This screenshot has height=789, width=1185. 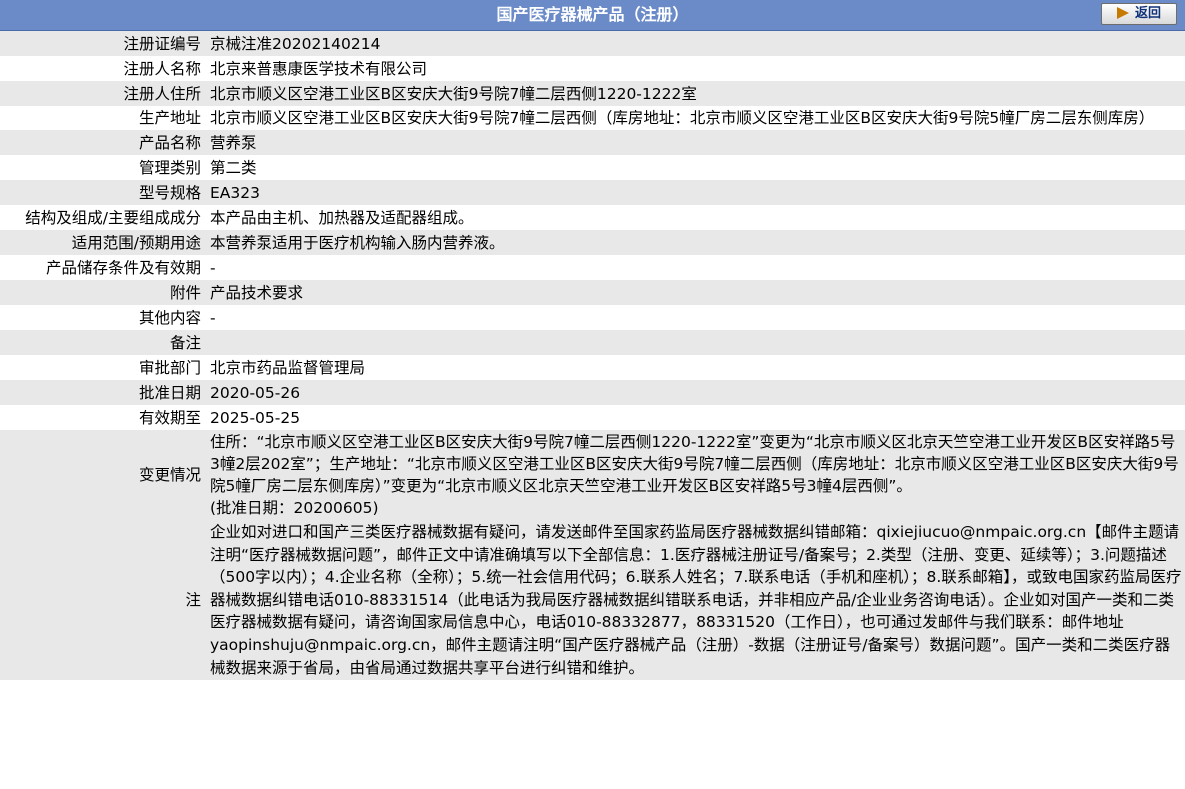 I want to click on page-title: 国产医疗器械产品（注册）, so click(x=592, y=14).